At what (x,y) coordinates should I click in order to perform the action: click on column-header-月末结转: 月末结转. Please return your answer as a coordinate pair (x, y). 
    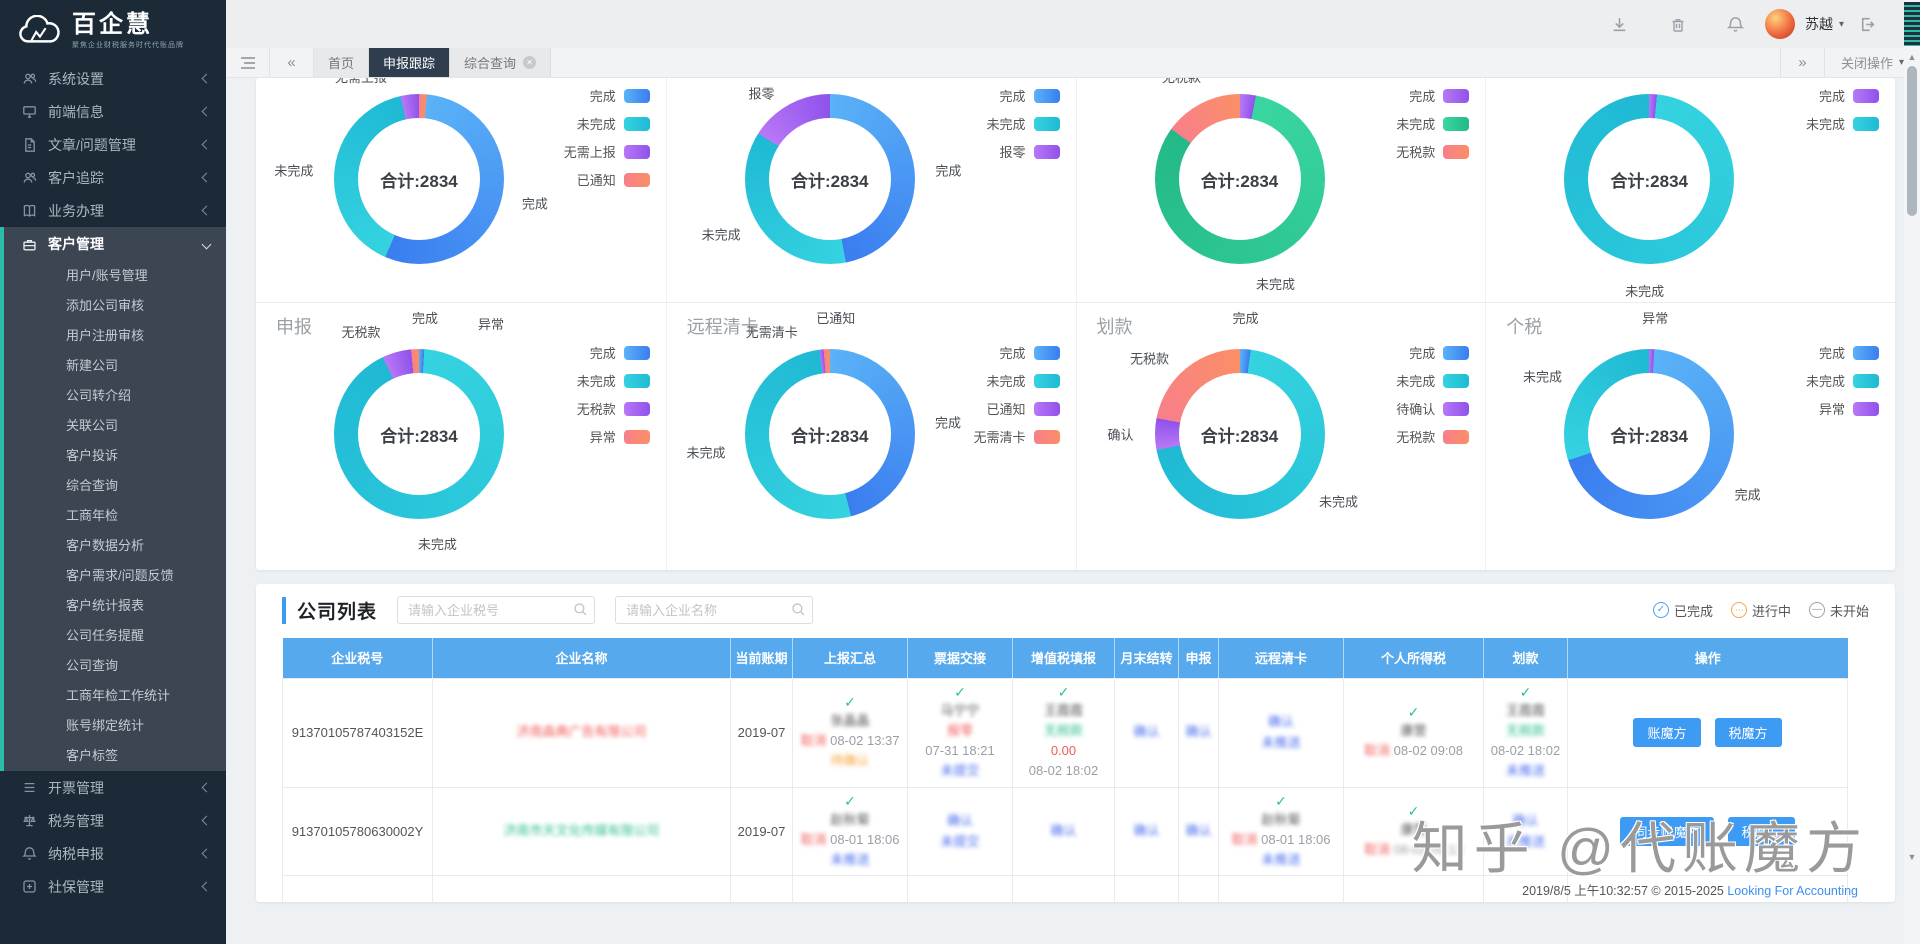
    Looking at the image, I should click on (1146, 658).